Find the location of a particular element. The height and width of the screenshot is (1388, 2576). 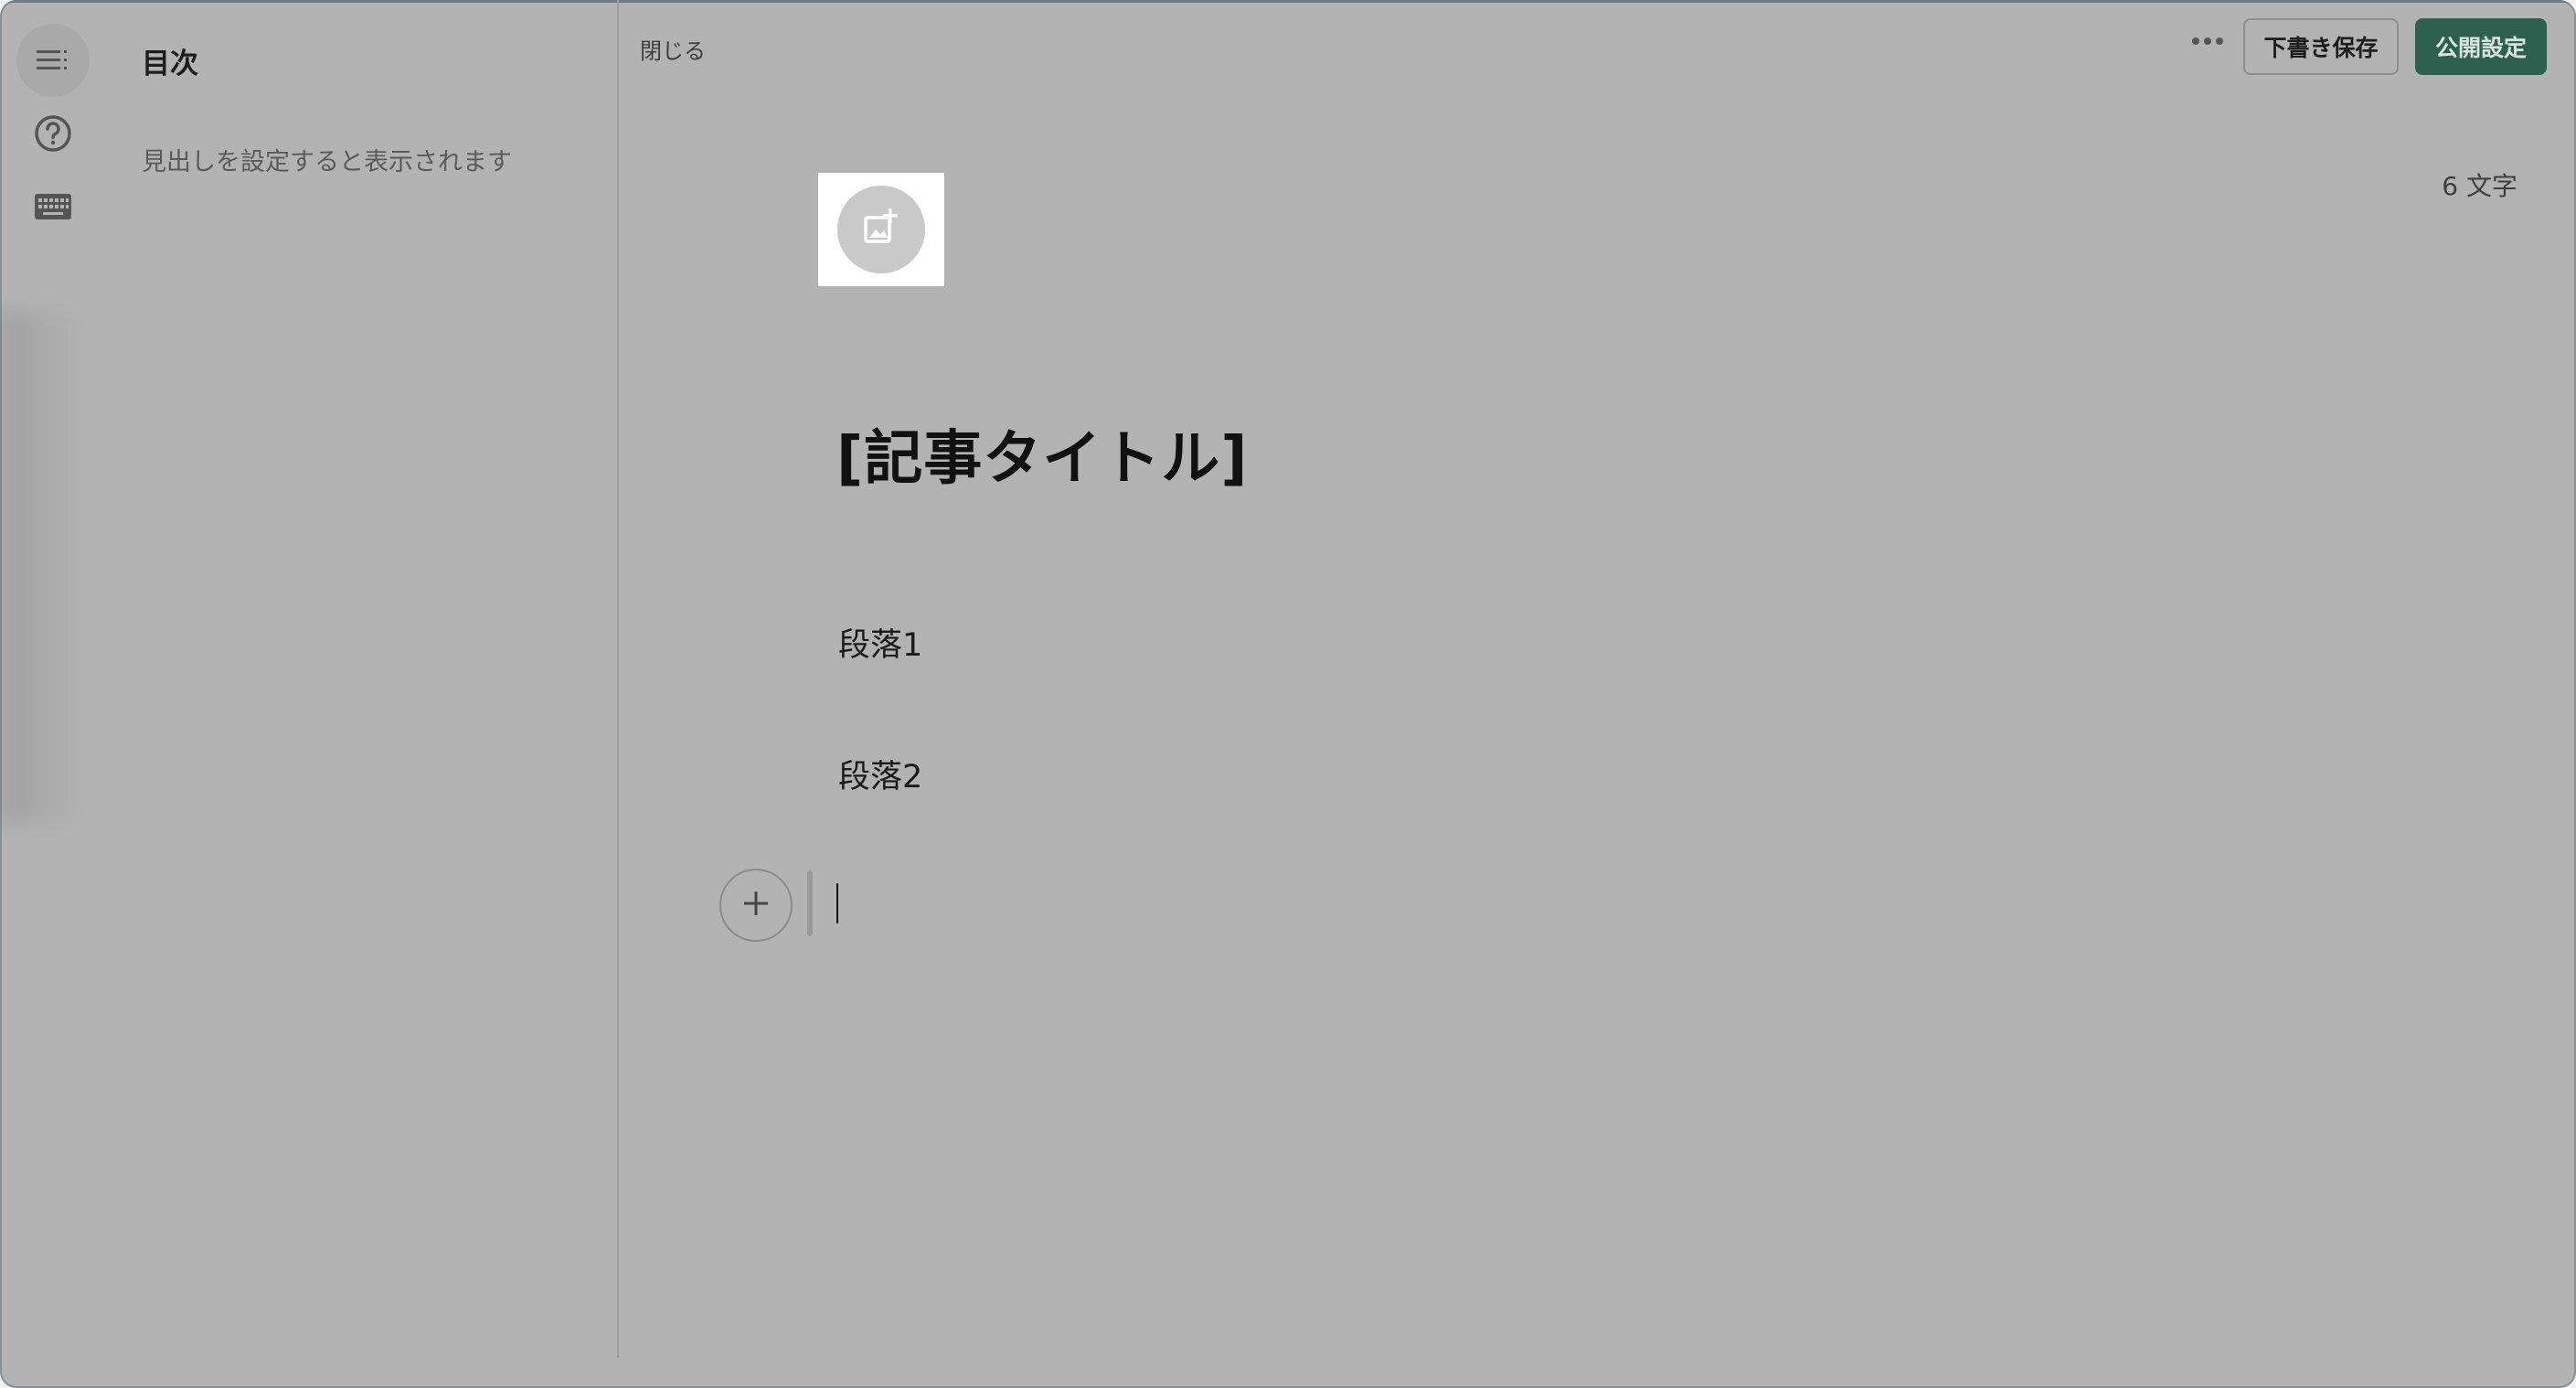

more-horizontal-icon is located at coordinates (2207, 40).